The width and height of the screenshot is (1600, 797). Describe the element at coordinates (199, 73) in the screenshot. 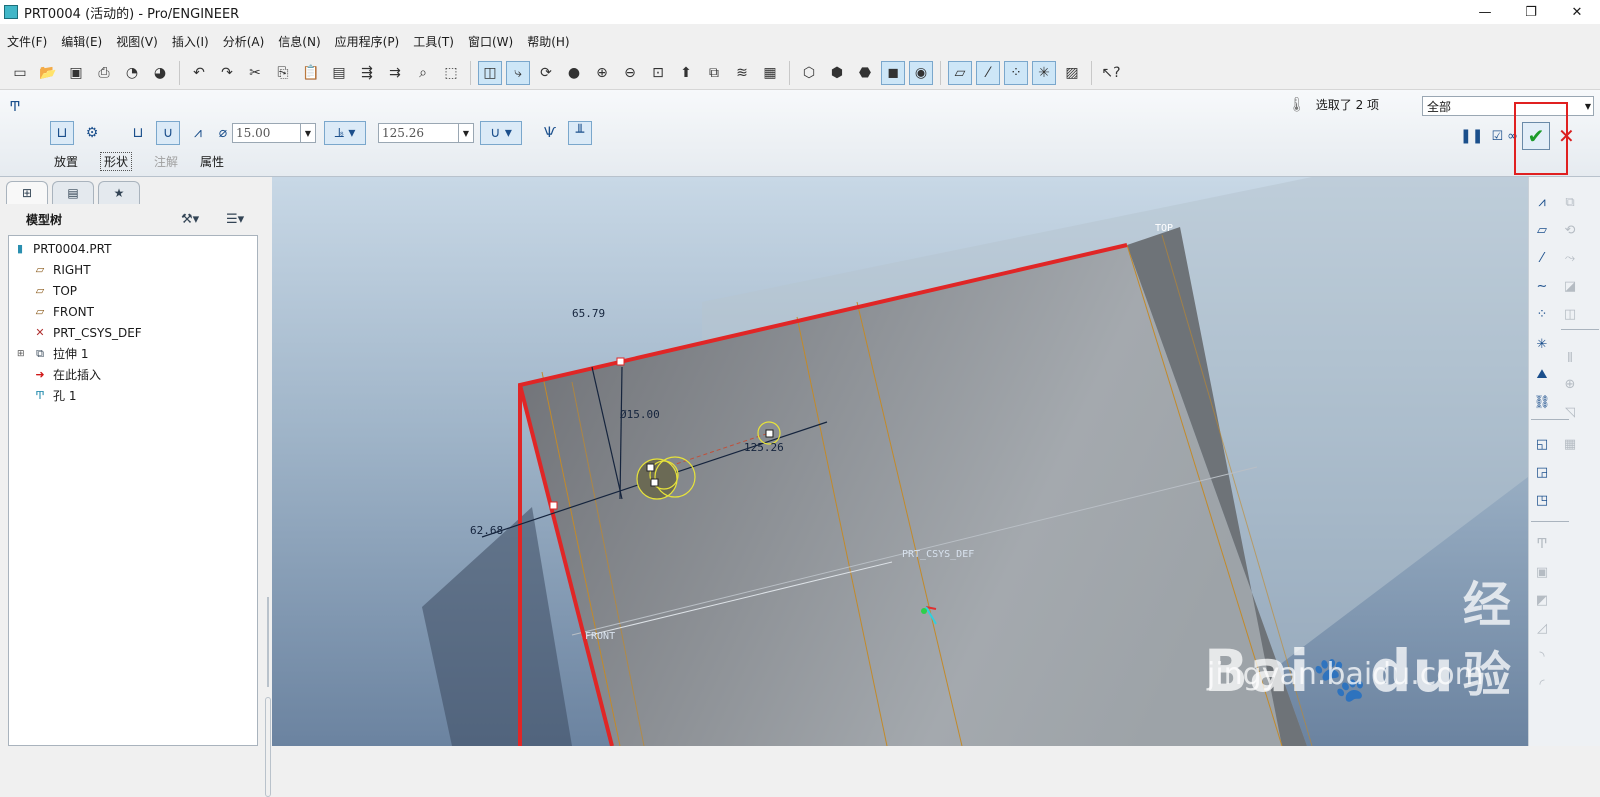

I see `undo-icon: ↶` at that location.